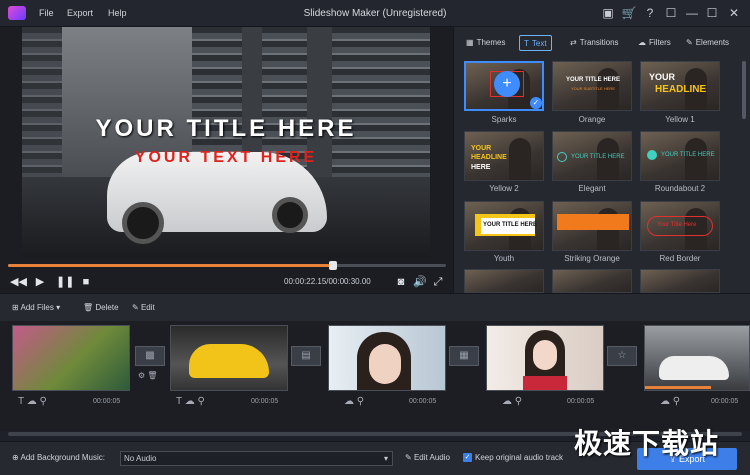 This screenshot has height=475, width=750. Describe the element at coordinates (680, 86) in the screenshot. I see `preset-yellow-1: YOUR HEADLINE` at that location.